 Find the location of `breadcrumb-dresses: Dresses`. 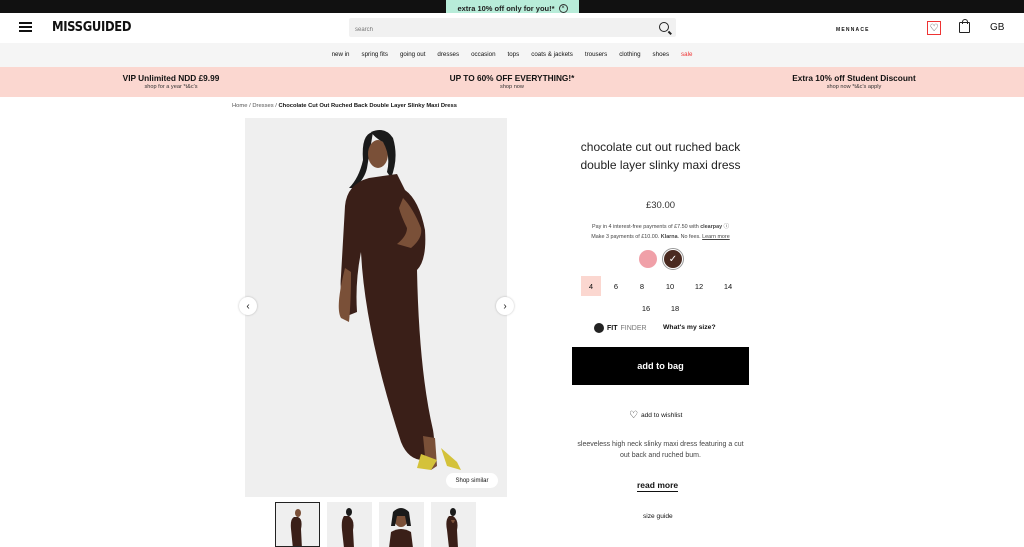

breadcrumb-dresses: Dresses is located at coordinates (262, 106).